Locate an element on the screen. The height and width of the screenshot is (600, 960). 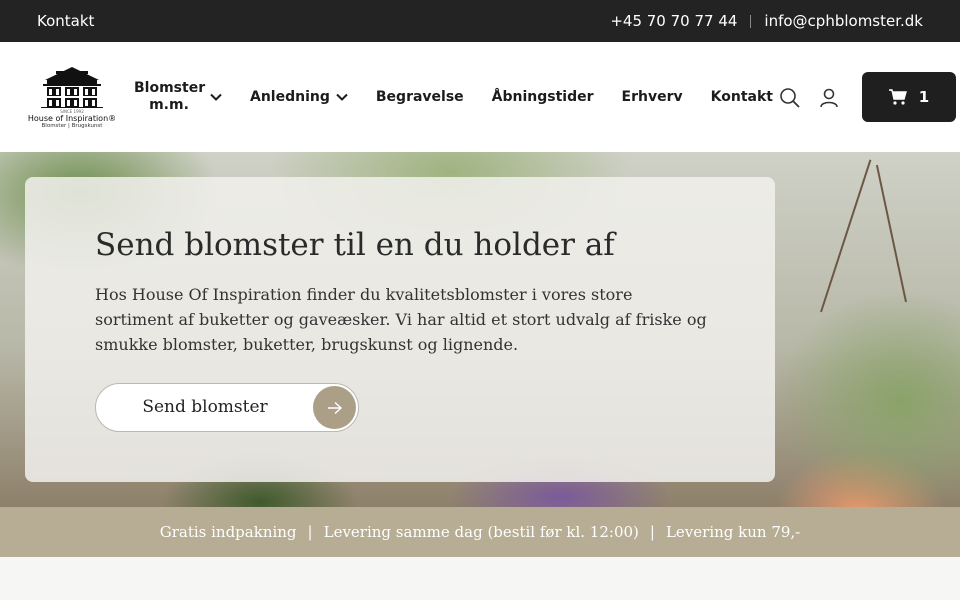
nav-item-blomster: Blomster m.m. is located at coordinates (178, 97).